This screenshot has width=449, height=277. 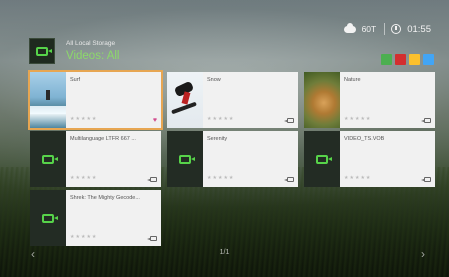 I want to click on video-tile-surf: Surf ★★★★★ ♥, so click(x=95, y=100).